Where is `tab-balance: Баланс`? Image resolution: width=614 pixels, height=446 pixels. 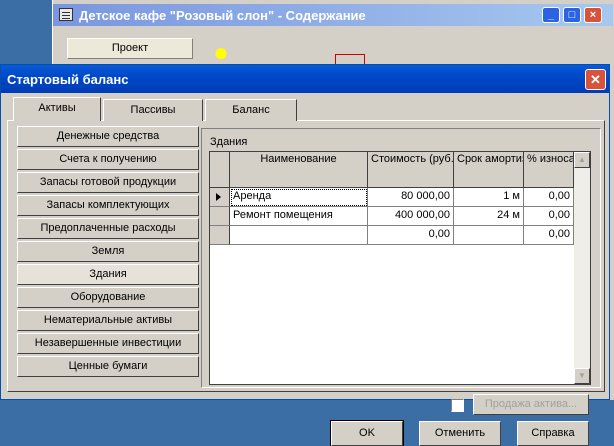
tab-balance: Баланс is located at coordinates (251, 110).